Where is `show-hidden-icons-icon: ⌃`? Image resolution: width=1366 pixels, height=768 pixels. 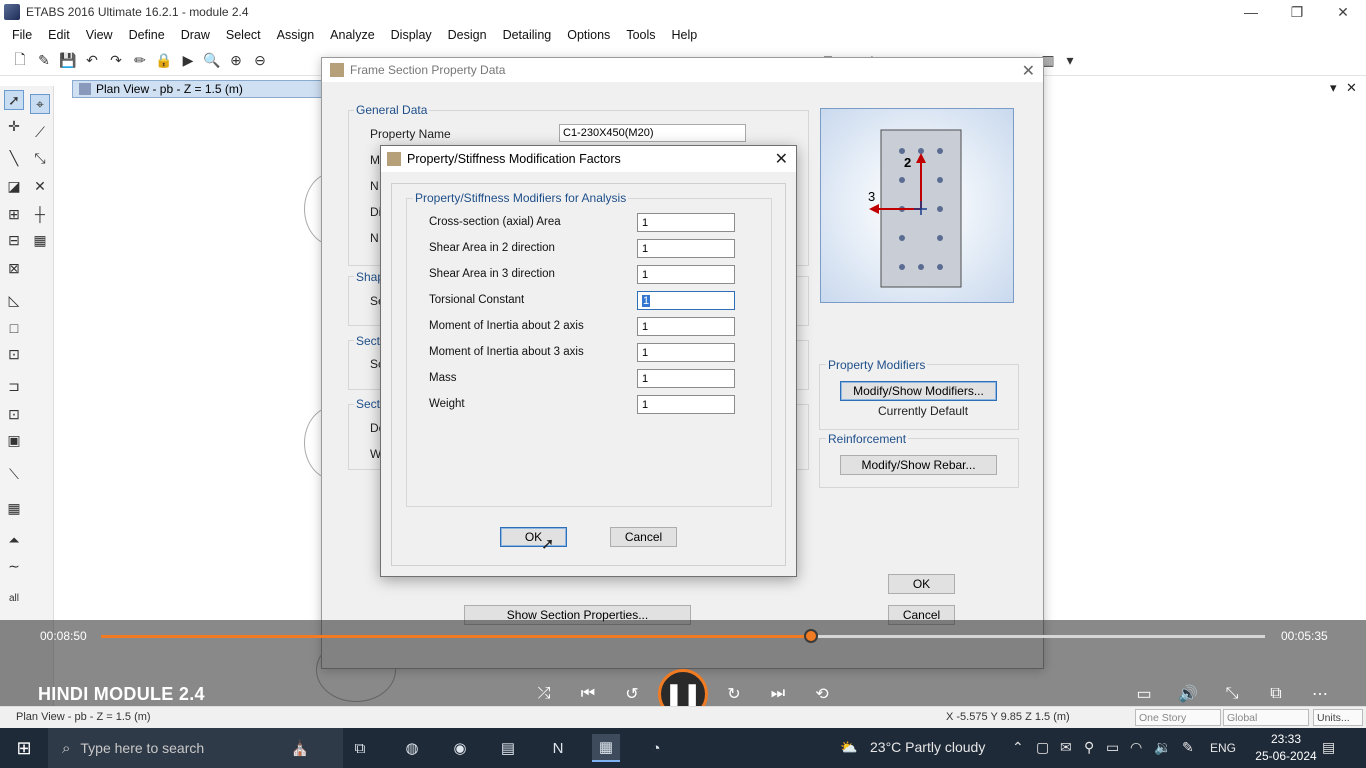 show-hidden-icons-icon: ⌃ is located at coordinates (1018, 747).